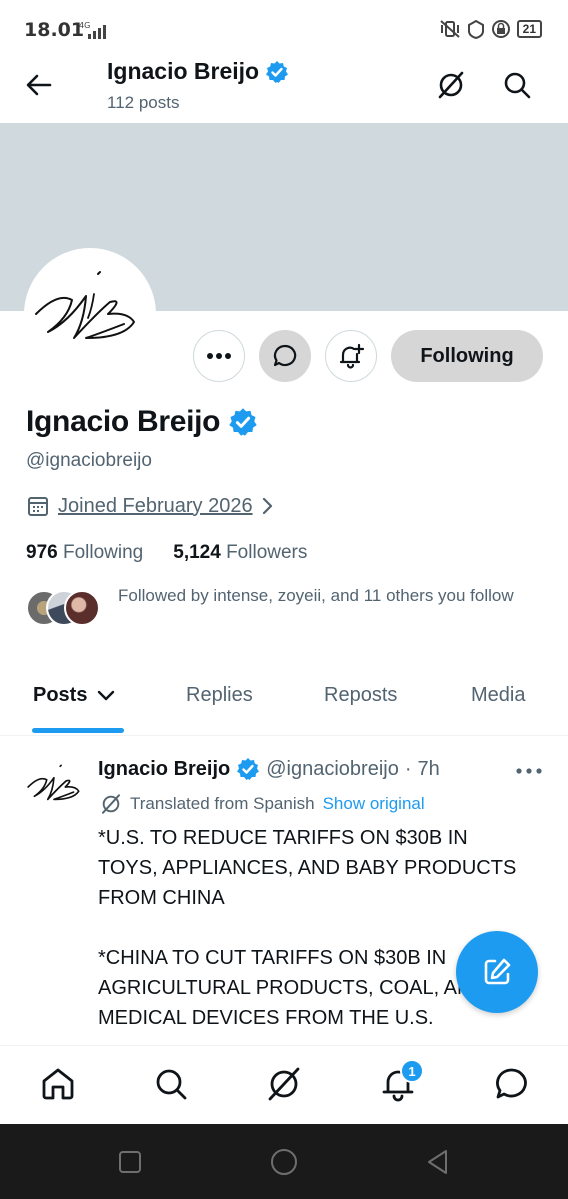  What do you see at coordinates (219, 695) in the screenshot?
I see `tab-replies: Replies` at bounding box center [219, 695].